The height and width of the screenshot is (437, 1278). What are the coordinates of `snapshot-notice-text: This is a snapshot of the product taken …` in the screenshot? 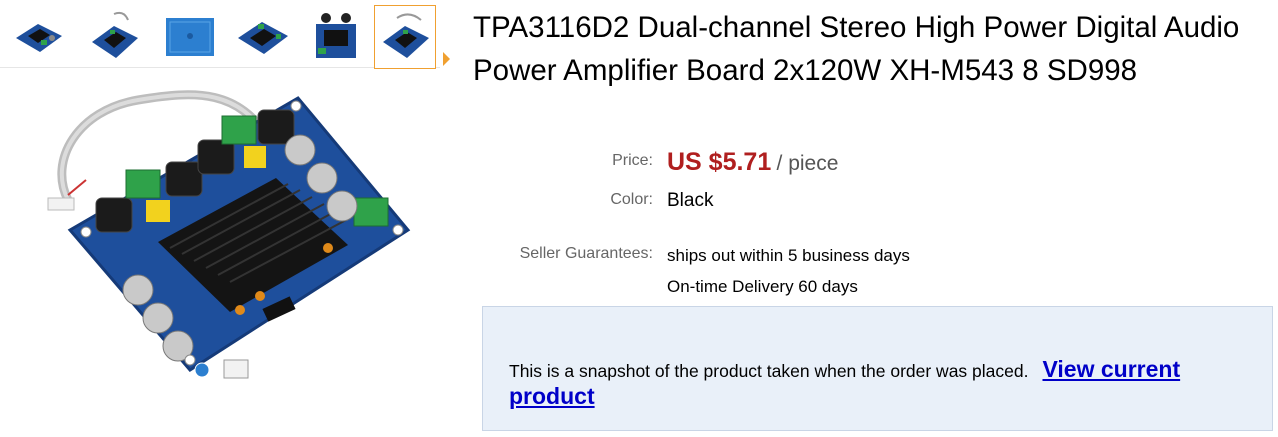 It's located at (769, 371).